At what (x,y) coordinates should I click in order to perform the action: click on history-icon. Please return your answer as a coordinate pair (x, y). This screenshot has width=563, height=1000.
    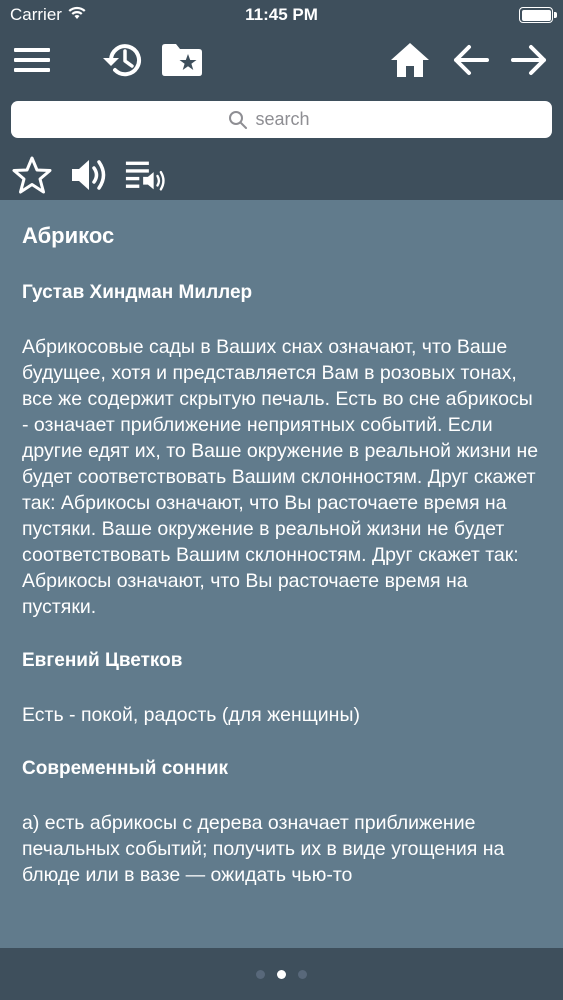
    Looking at the image, I should click on (122, 60).